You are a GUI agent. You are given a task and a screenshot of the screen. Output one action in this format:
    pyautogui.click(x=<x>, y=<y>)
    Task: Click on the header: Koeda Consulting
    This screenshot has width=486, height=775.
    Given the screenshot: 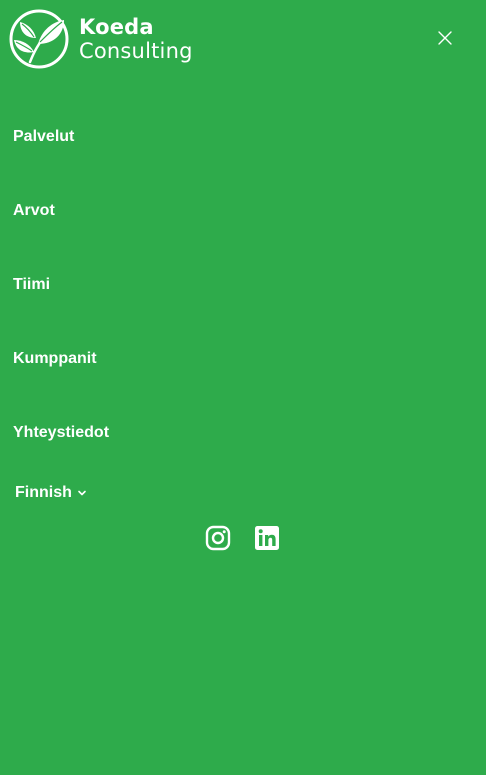 What is the action you would take?
    pyautogui.click(x=243, y=40)
    